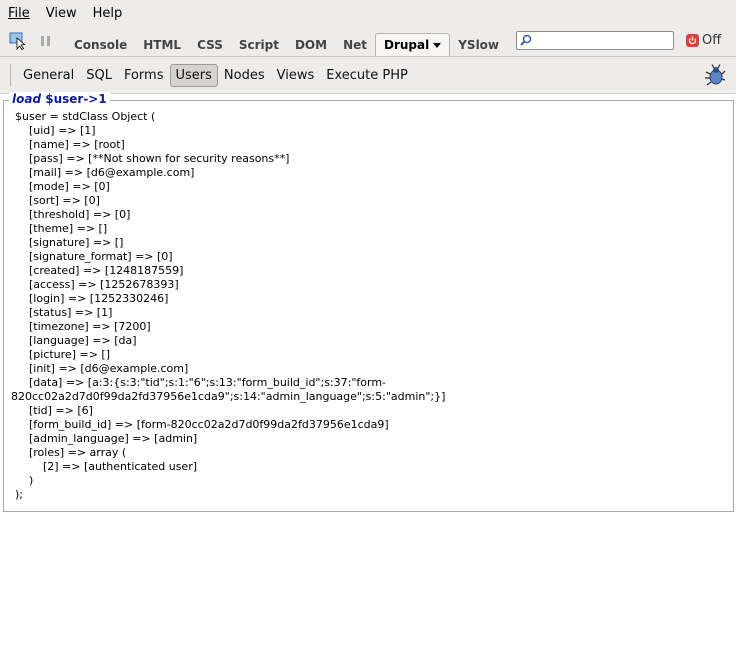 This screenshot has height=664, width=736. What do you see at coordinates (99, 270) in the screenshot?
I see `dump-line: [created] => [1248187559]` at bounding box center [99, 270].